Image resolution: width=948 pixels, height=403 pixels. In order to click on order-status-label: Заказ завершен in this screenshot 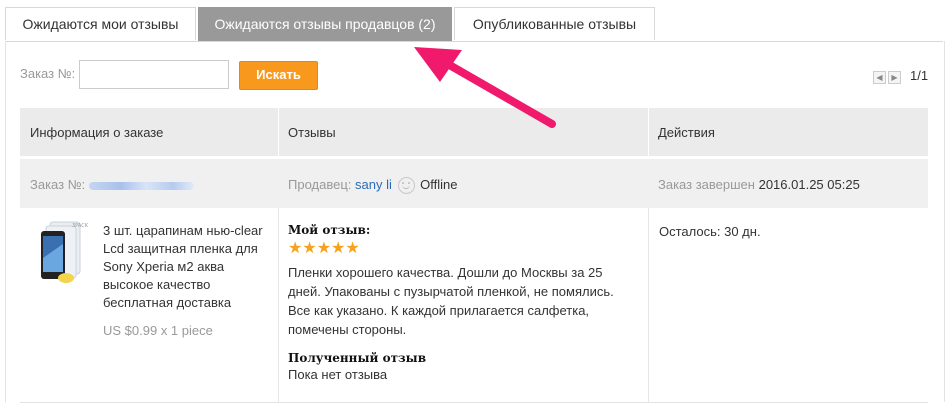, I will do `click(706, 184)`.